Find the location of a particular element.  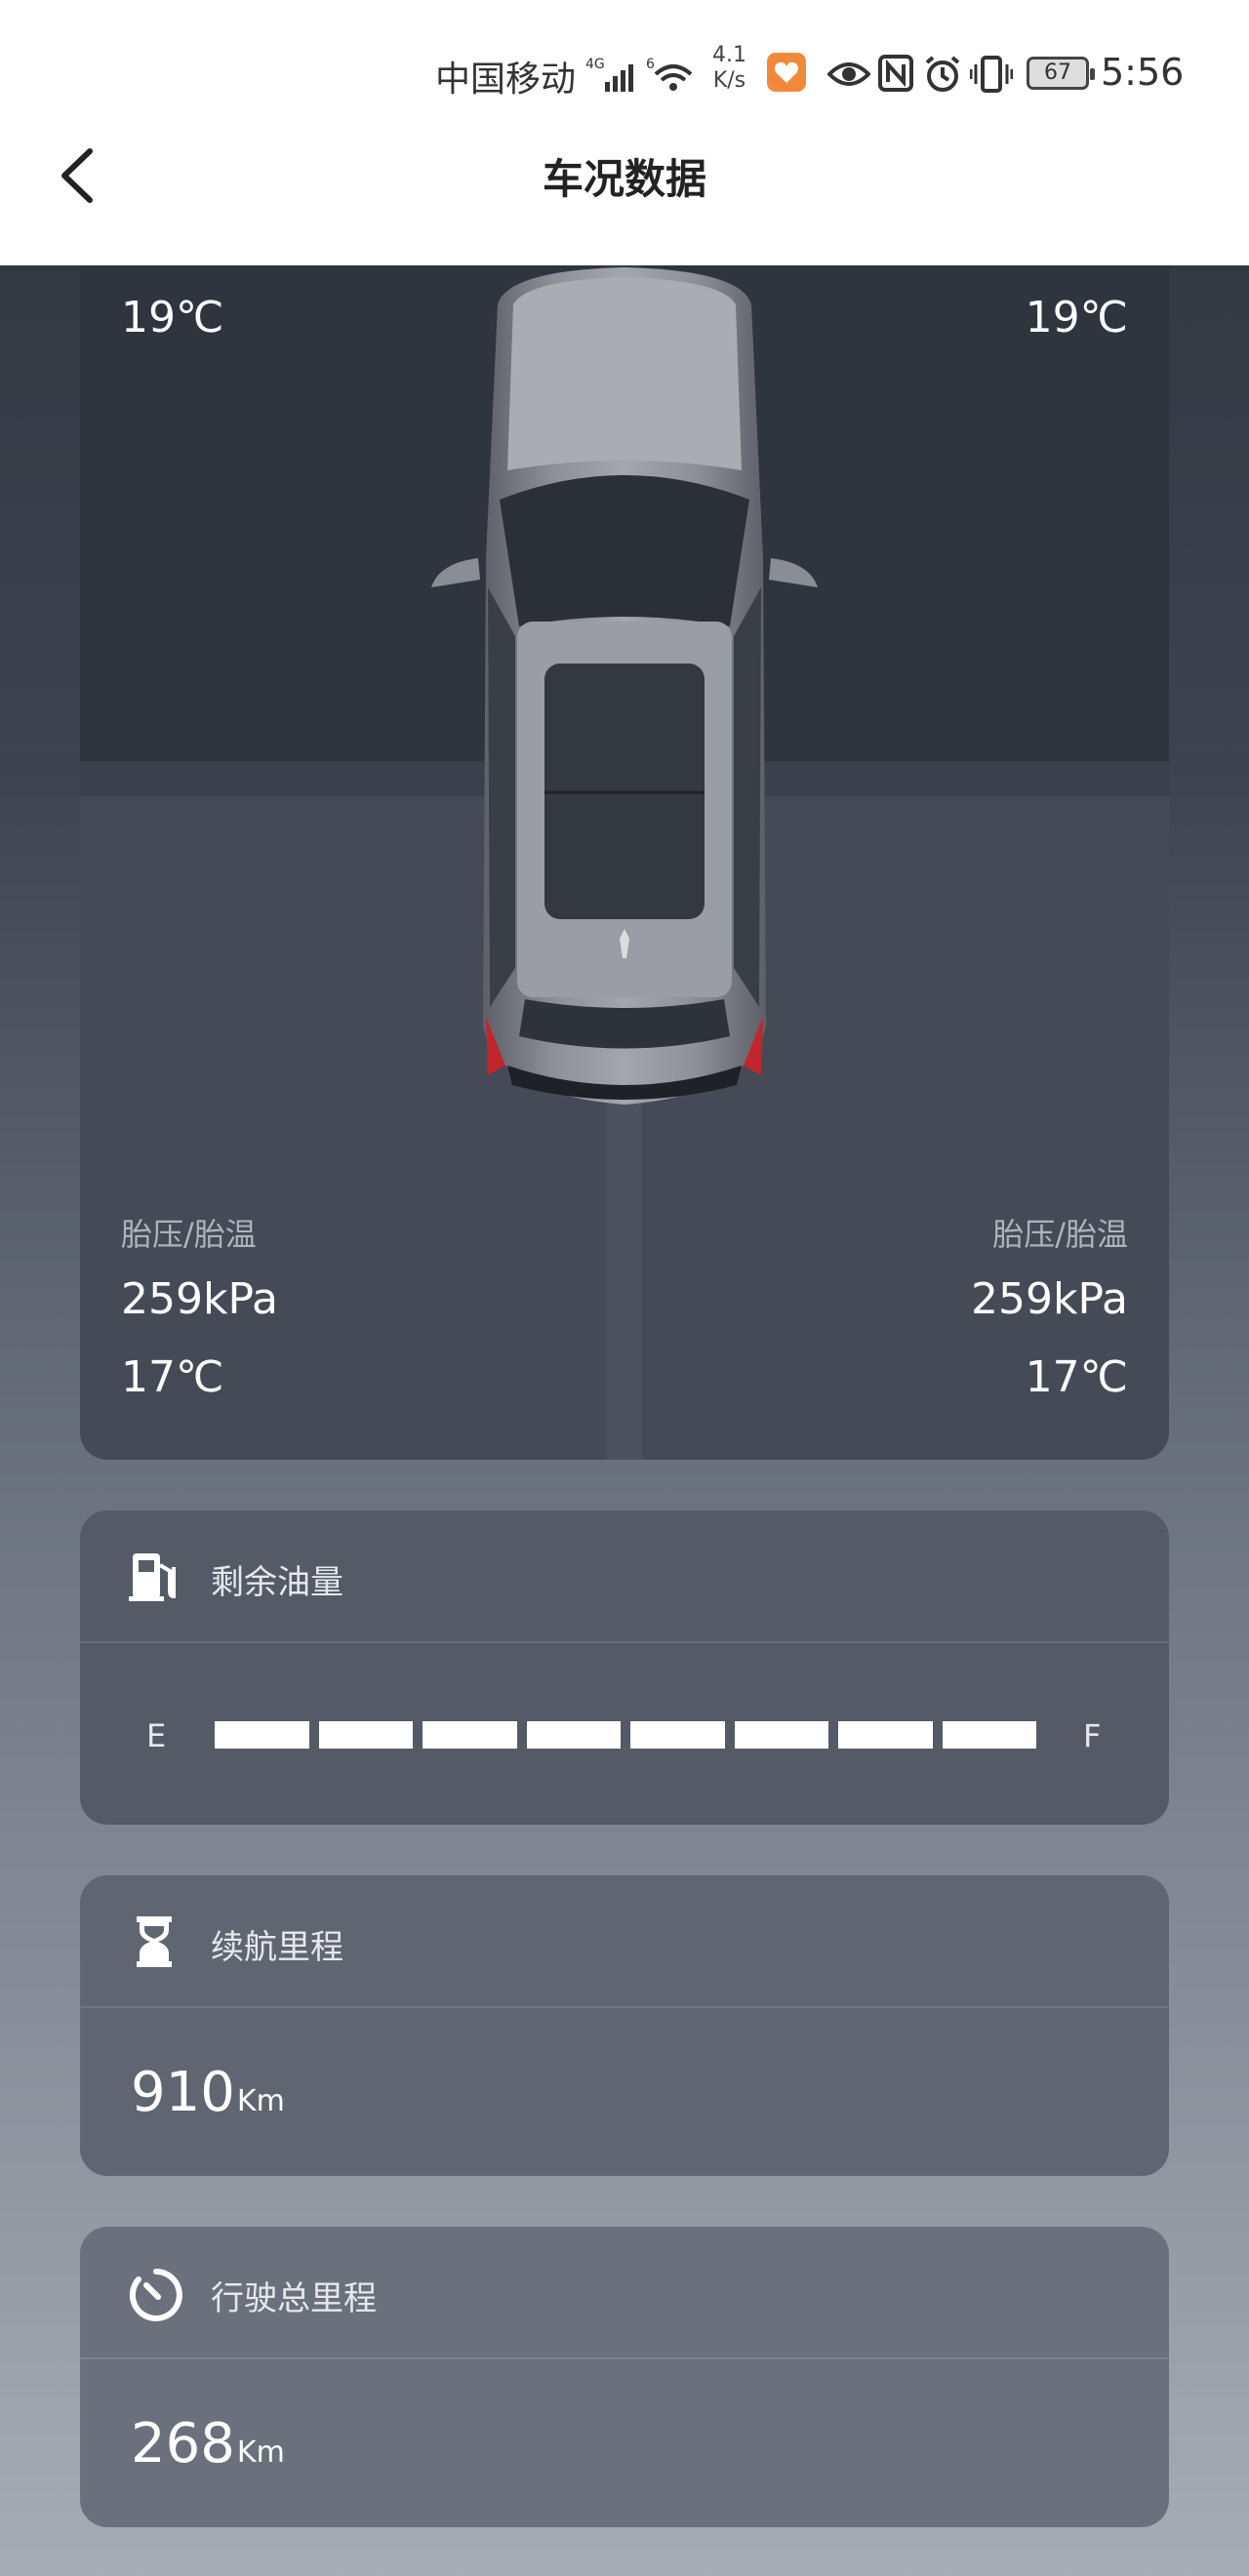

odometer-card-title: 行驶总里程 is located at coordinates (294, 2298).